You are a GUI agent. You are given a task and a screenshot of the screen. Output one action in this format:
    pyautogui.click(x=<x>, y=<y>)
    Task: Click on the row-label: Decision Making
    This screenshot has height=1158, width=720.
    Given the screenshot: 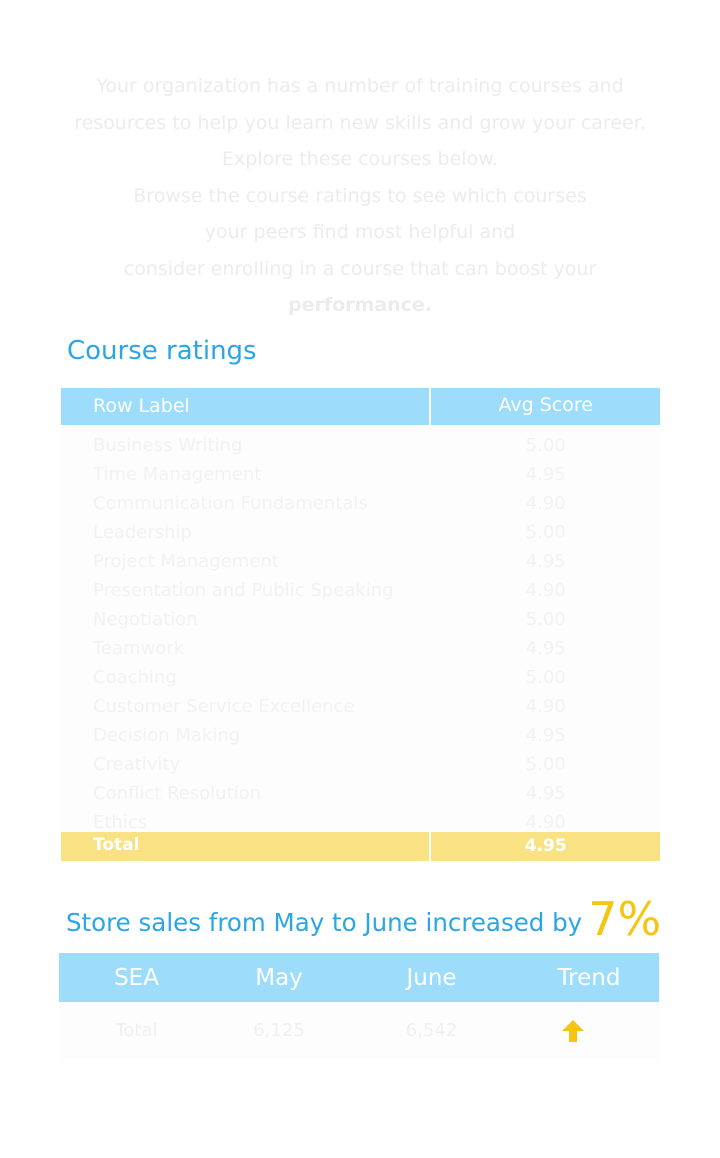 What is the action you would take?
    pyautogui.click(x=167, y=735)
    